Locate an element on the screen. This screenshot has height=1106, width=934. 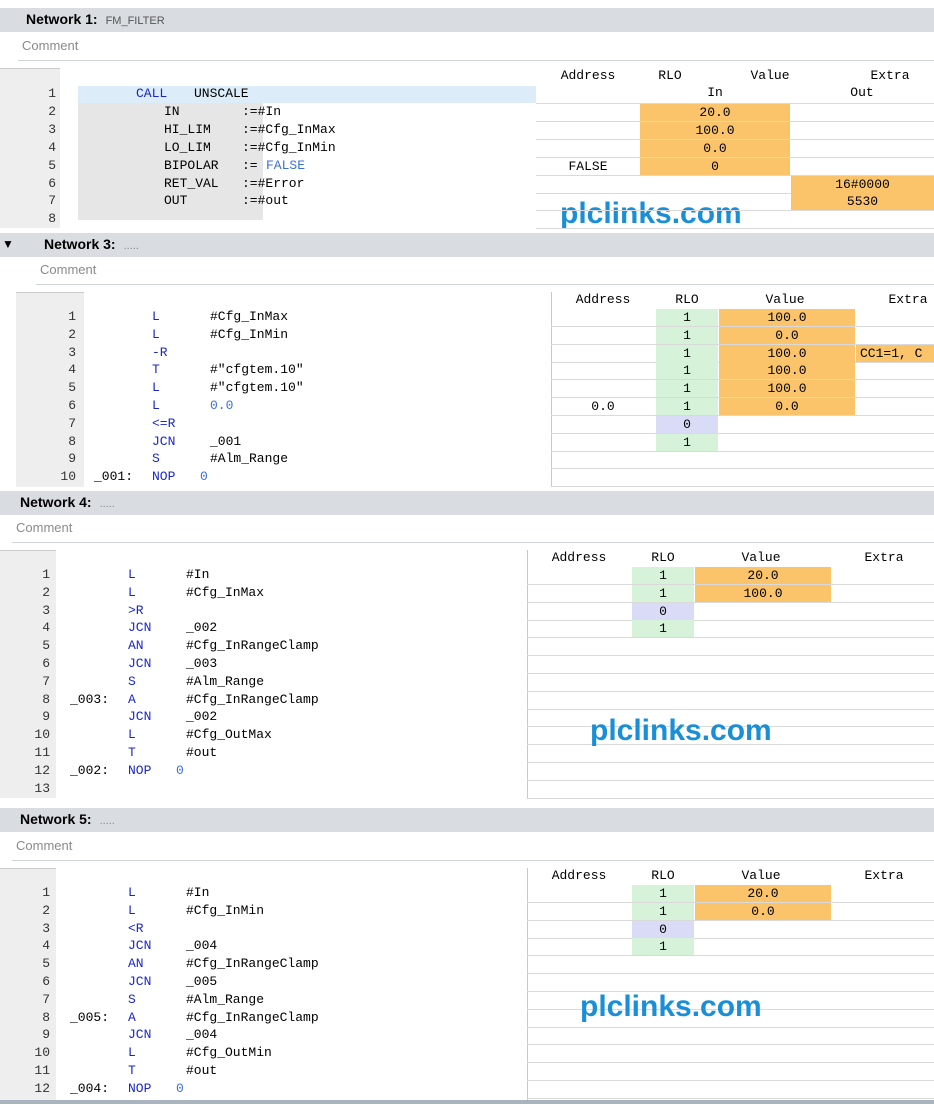
network-3-comment: Comment is located at coordinates (487, 270).